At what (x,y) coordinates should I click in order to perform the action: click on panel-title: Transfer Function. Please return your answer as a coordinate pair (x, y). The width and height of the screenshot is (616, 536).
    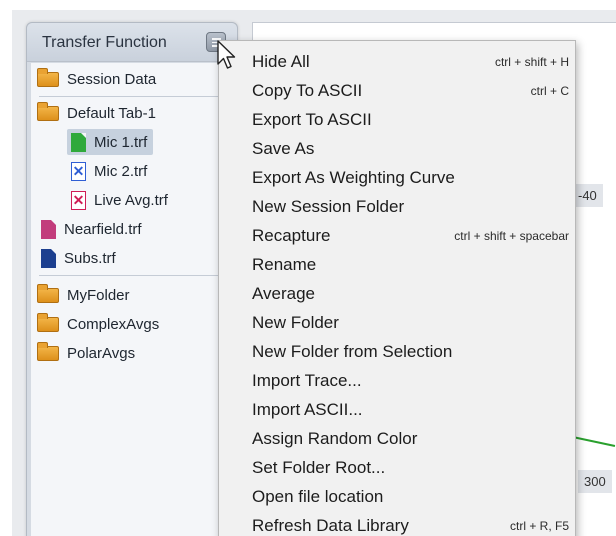
    Looking at the image, I should click on (104, 42).